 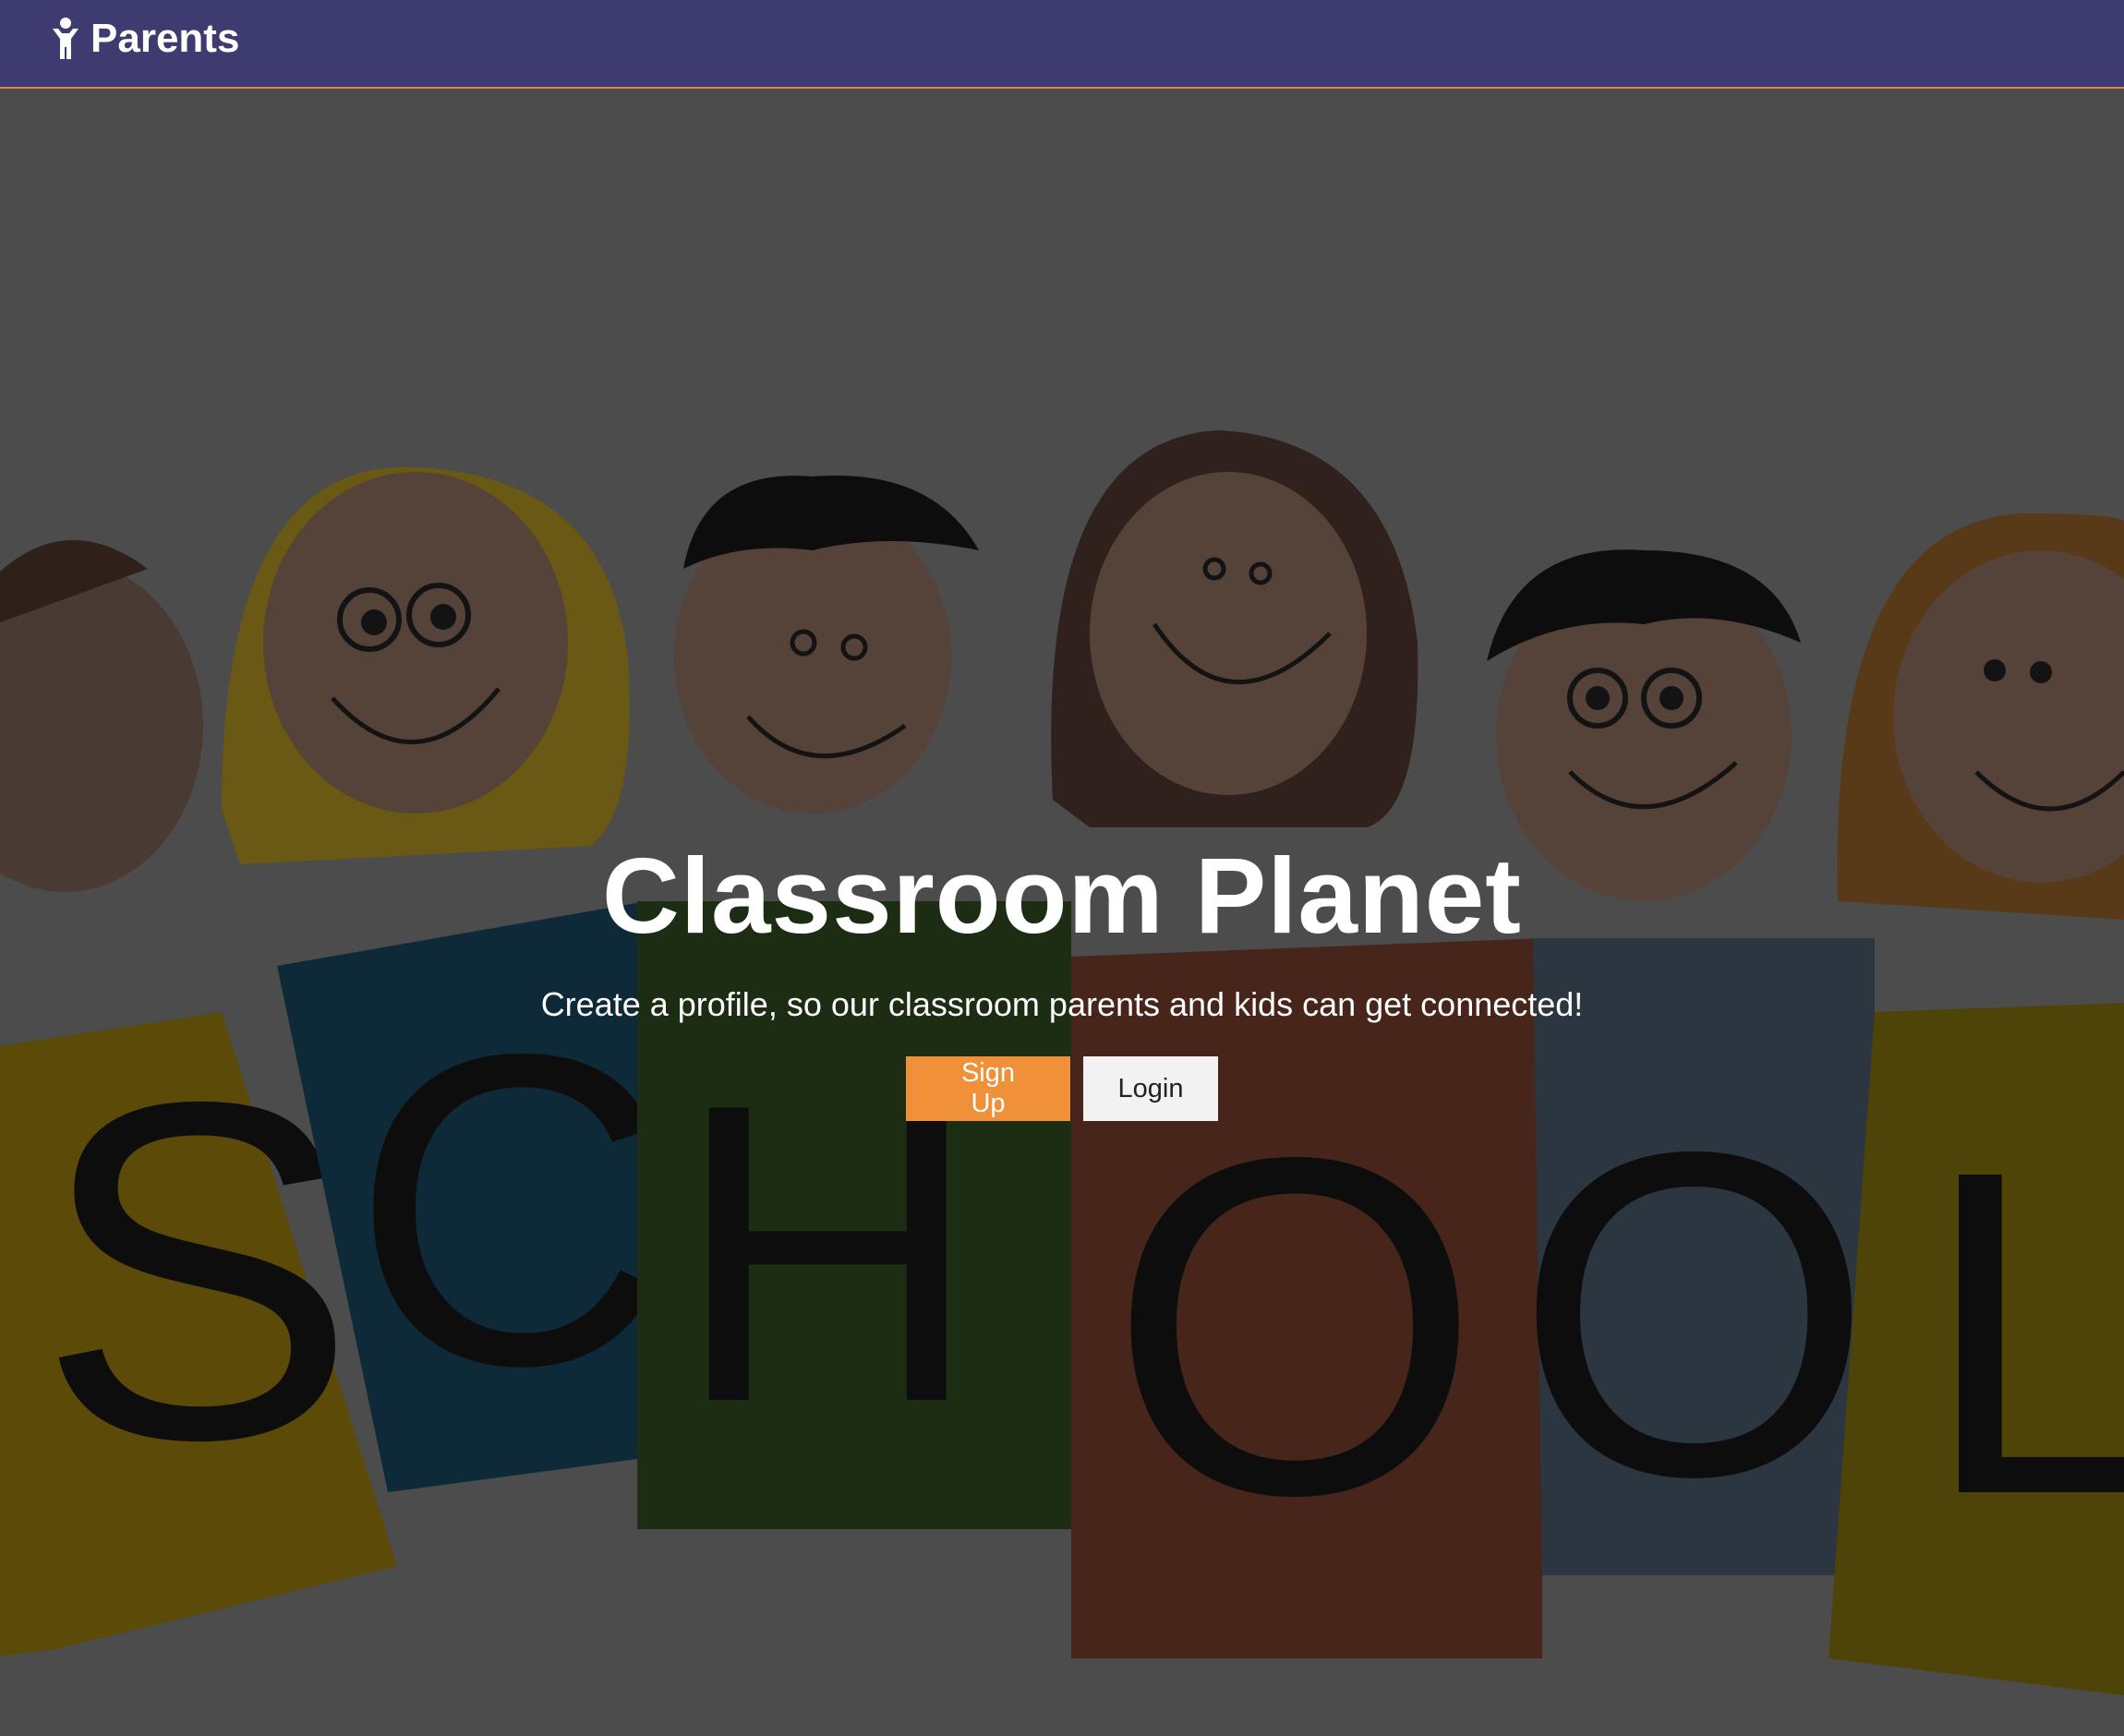 I want to click on login-button: Login, so click(x=1150, y=1089).